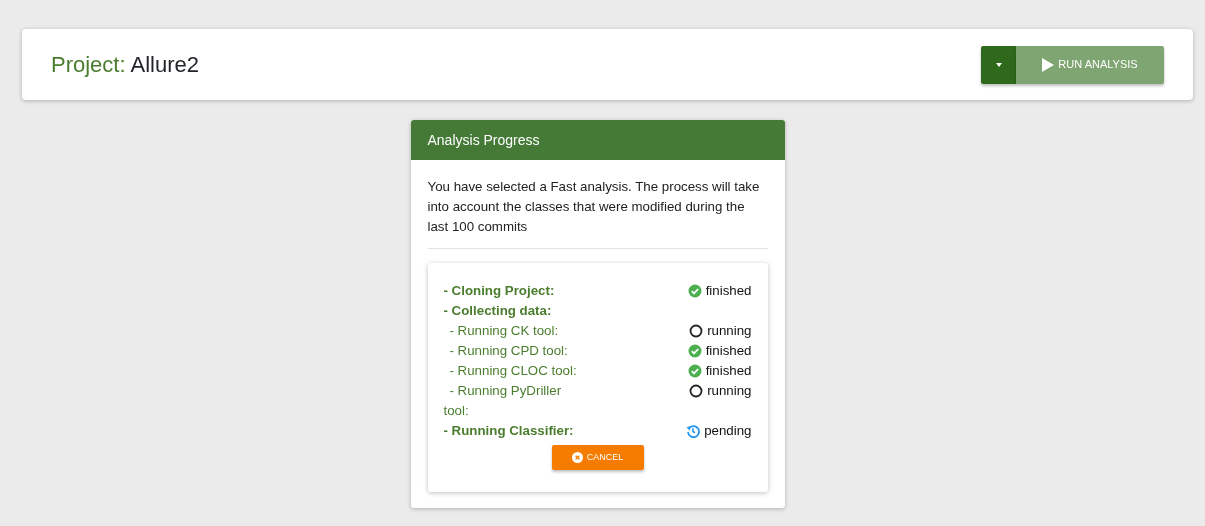 The height and width of the screenshot is (526, 1205). I want to click on run-analysis-button: RUN ANALYSIS, so click(1090, 64).